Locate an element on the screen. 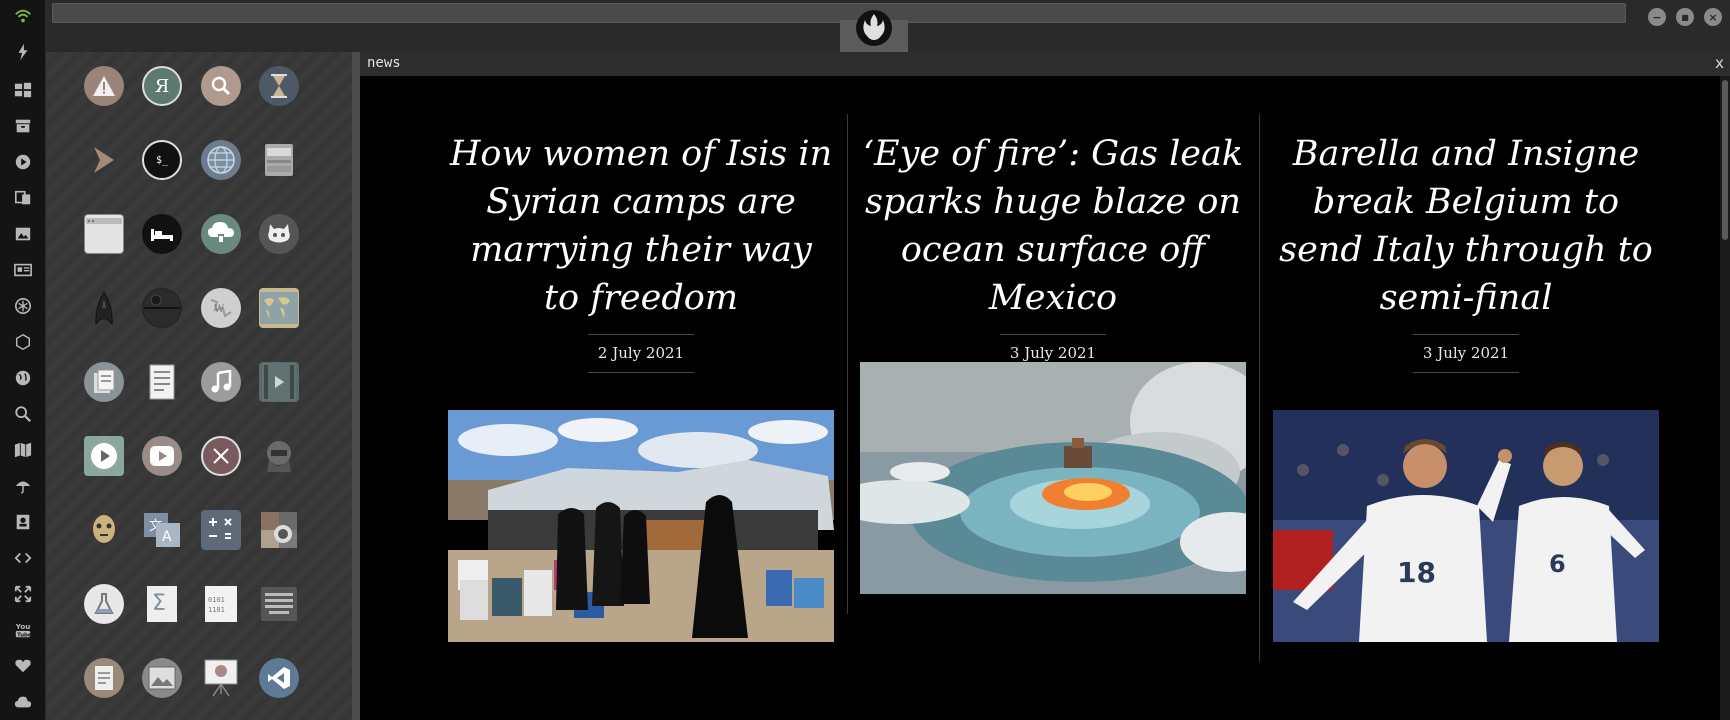 The image size is (1730, 720). browser-globe-app-icon is located at coordinates (221, 160).